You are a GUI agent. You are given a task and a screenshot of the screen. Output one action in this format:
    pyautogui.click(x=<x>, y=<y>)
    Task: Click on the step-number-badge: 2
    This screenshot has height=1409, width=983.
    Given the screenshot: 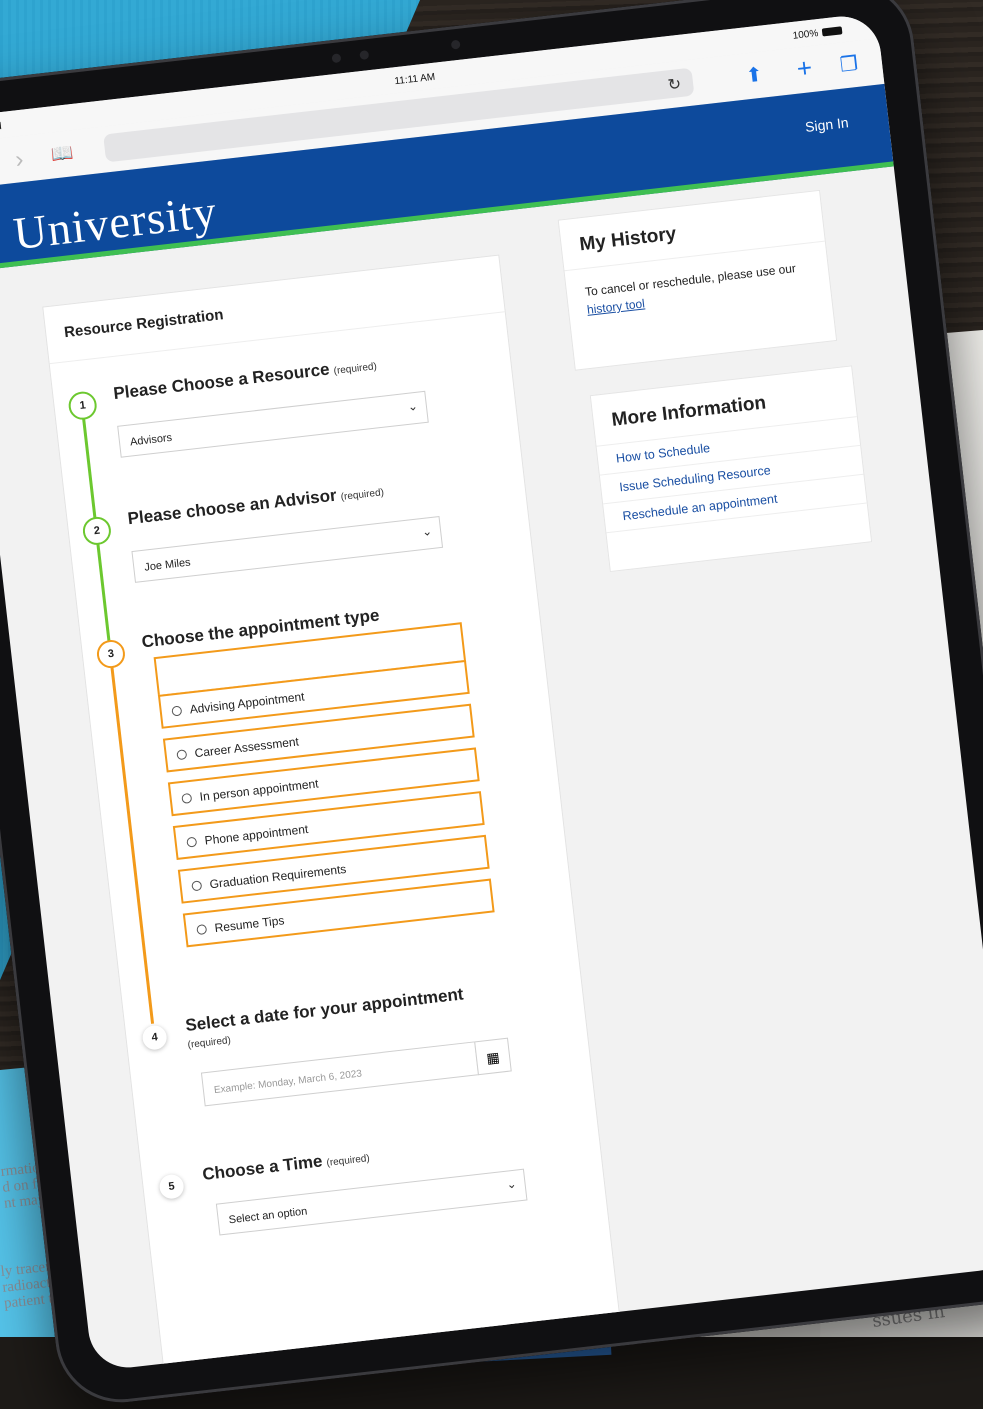 What is the action you would take?
    pyautogui.click(x=97, y=531)
    